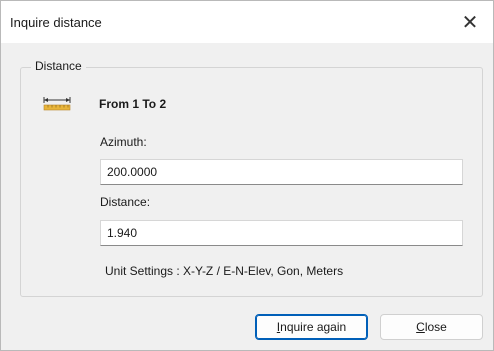  I want to click on inquire-again-button: Inquire again, so click(311, 327).